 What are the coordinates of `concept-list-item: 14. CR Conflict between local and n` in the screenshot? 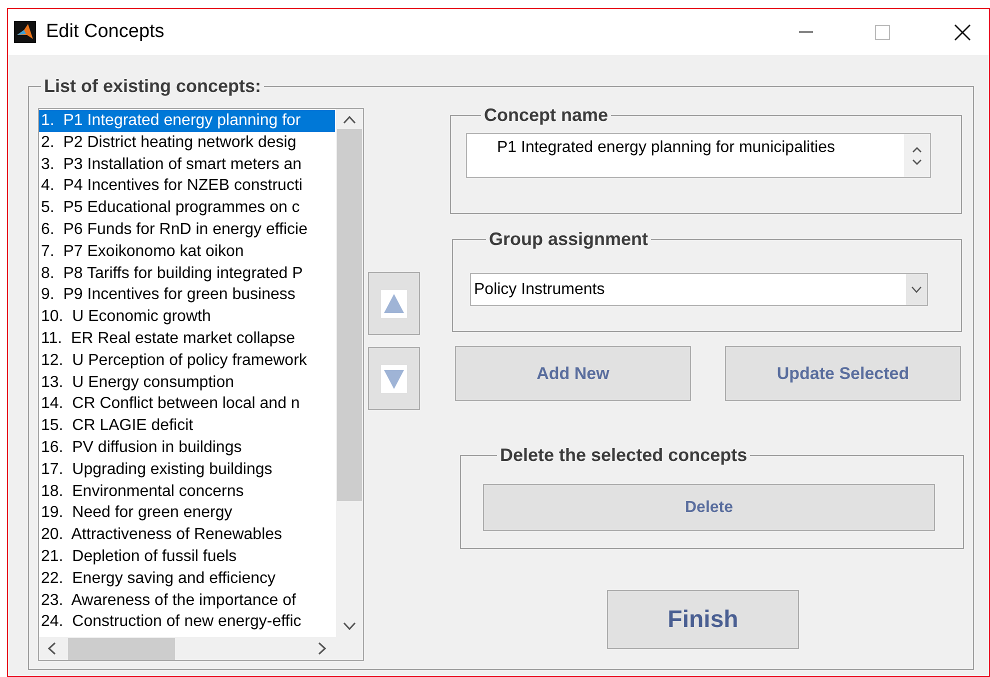 It's located at (187, 404).